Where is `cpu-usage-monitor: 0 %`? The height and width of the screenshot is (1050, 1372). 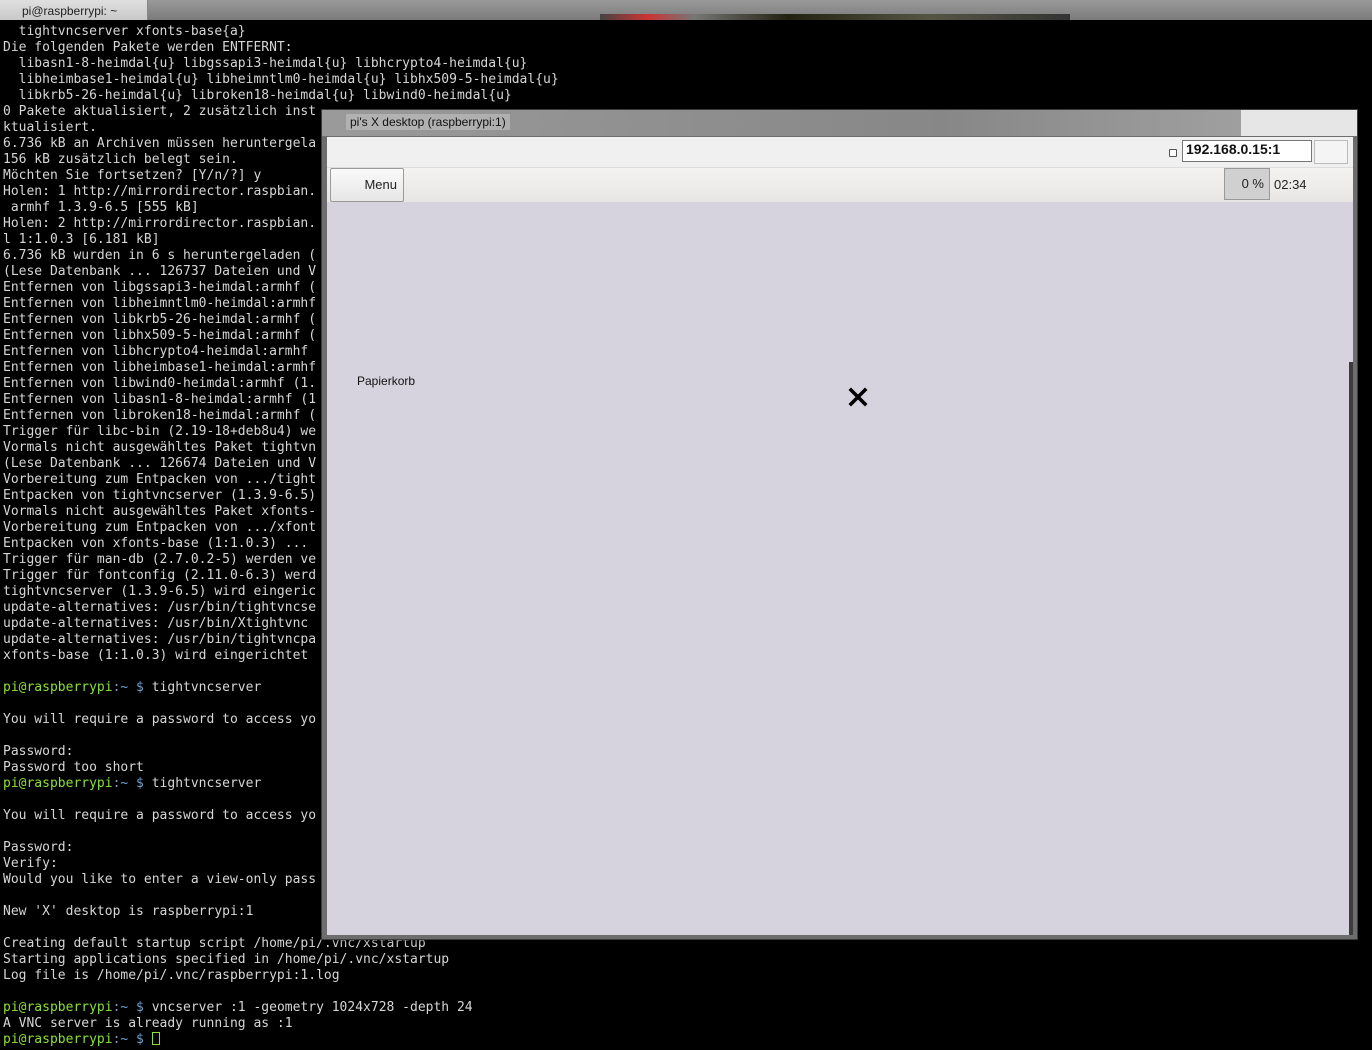
cpu-usage-monitor: 0 % is located at coordinates (1247, 184).